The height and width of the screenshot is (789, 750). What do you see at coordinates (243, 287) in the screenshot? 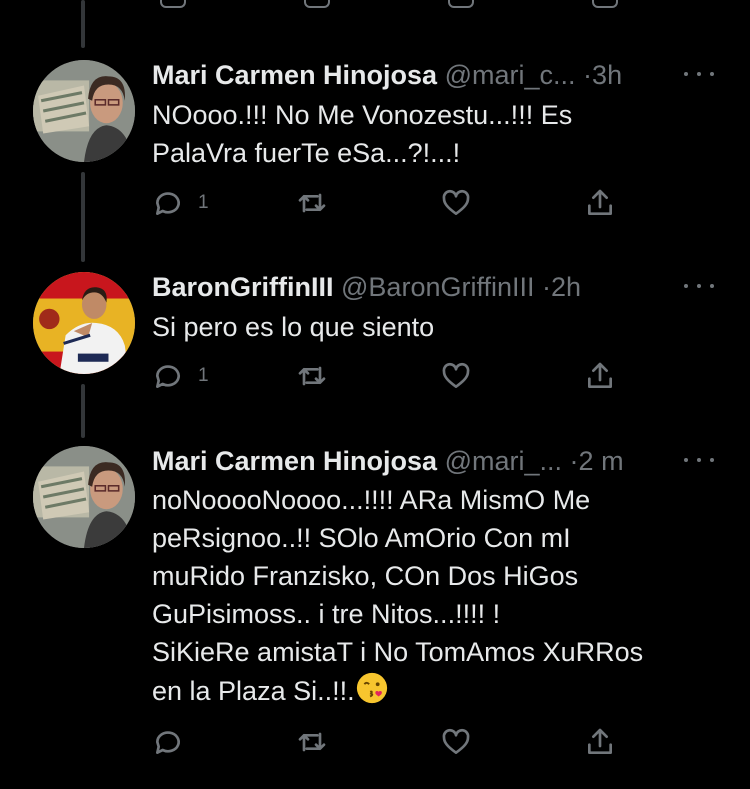
I see `display-name: BaronGriffinIII` at bounding box center [243, 287].